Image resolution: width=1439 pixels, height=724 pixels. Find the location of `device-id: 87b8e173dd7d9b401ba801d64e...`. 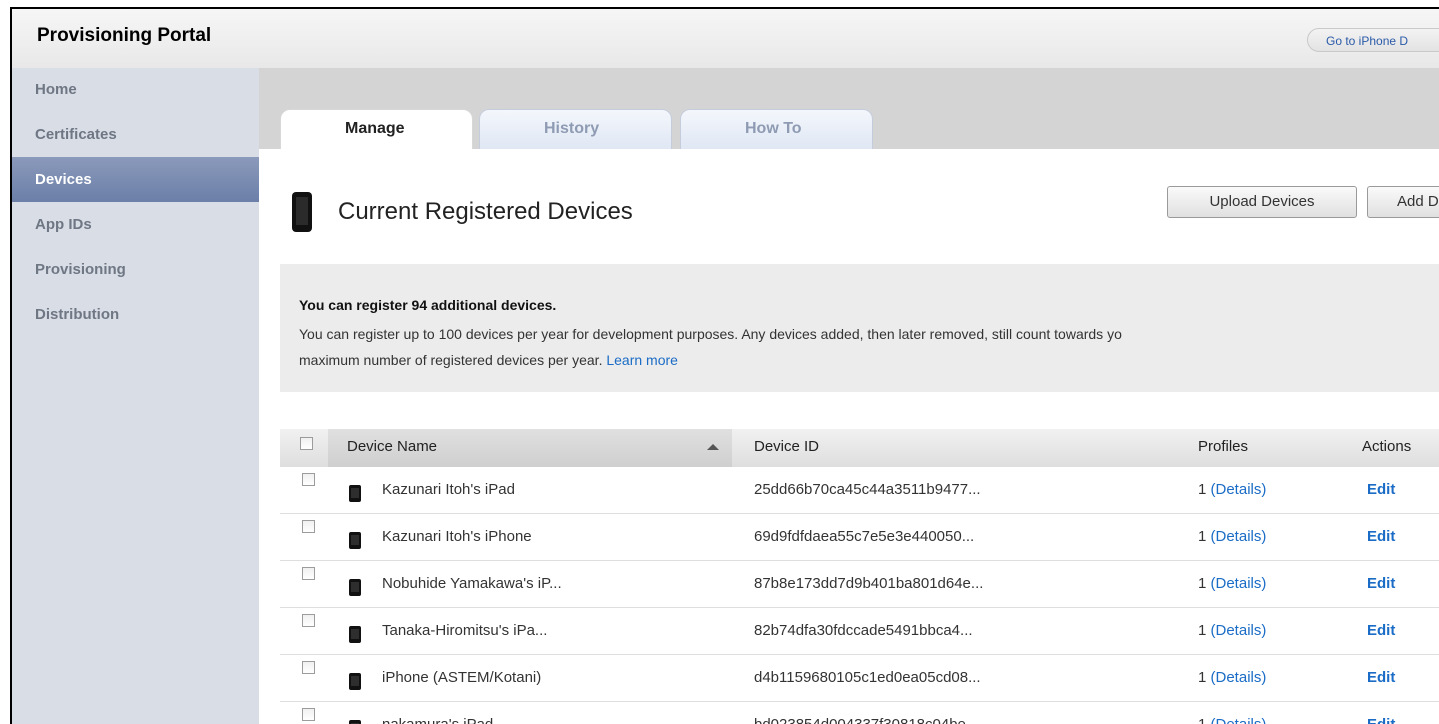

device-id: 87b8e173dd7d9b401ba801d64e... is located at coordinates (869, 583).